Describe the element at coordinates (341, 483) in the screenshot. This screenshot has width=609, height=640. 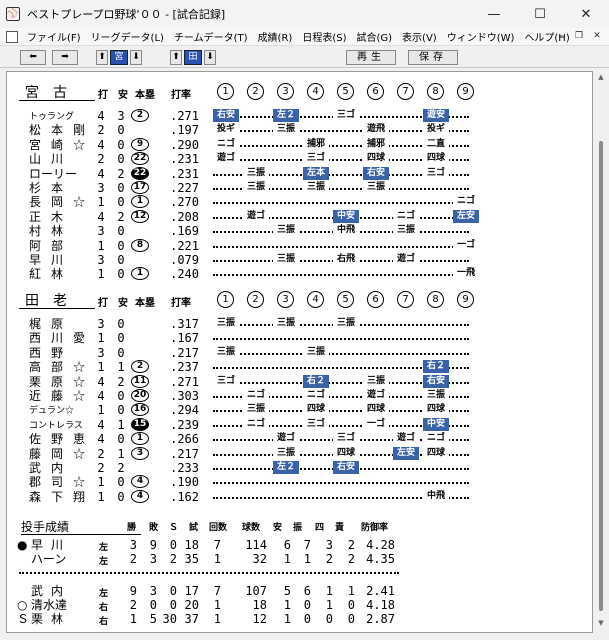
I see `result-dotted-line` at that location.